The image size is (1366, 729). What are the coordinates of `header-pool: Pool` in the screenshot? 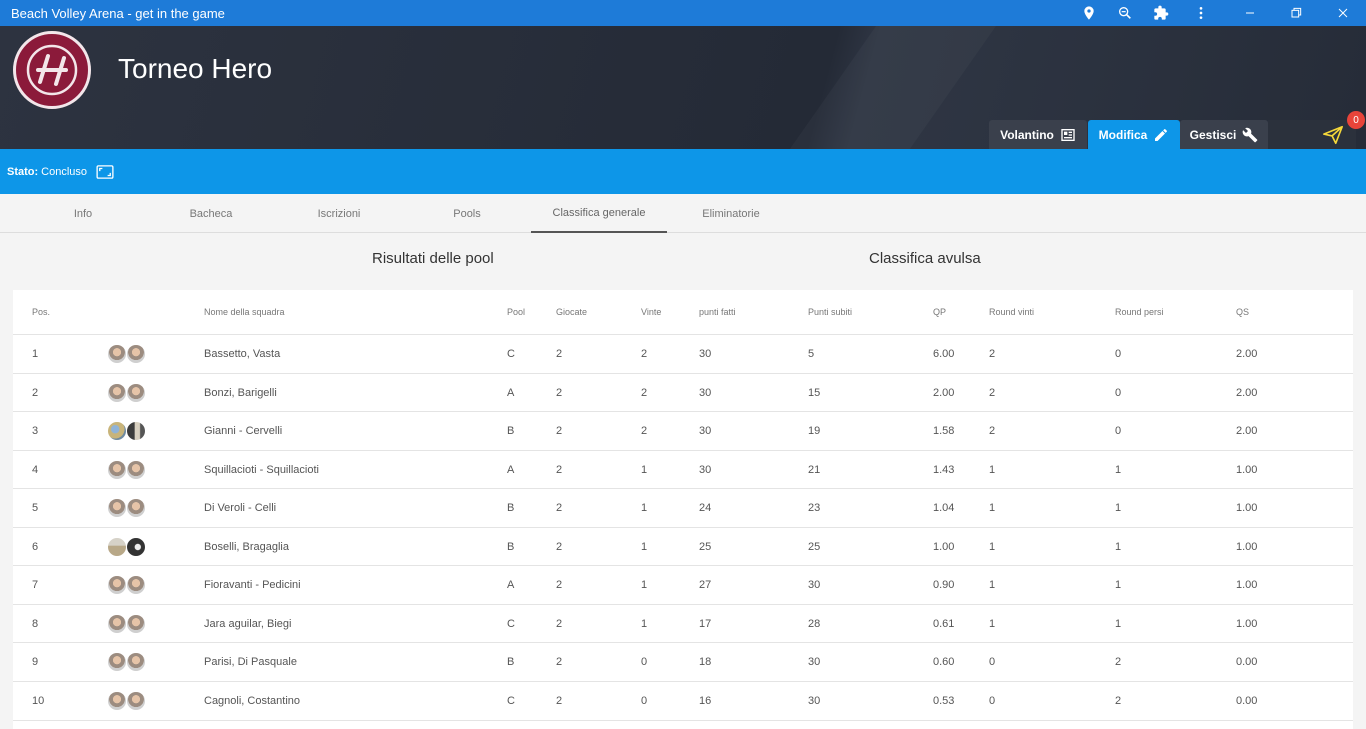 It's located at (516, 312).